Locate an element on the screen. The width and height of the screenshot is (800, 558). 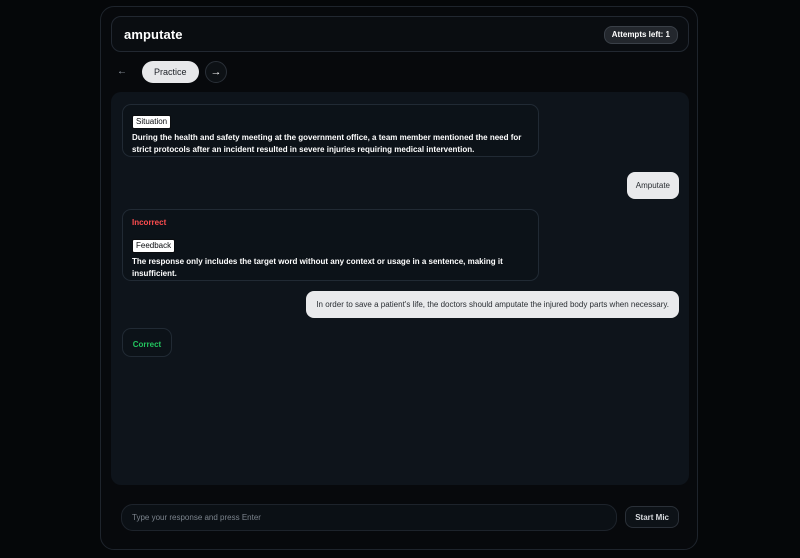
mode-pill-practice: Practice is located at coordinates (170, 72).